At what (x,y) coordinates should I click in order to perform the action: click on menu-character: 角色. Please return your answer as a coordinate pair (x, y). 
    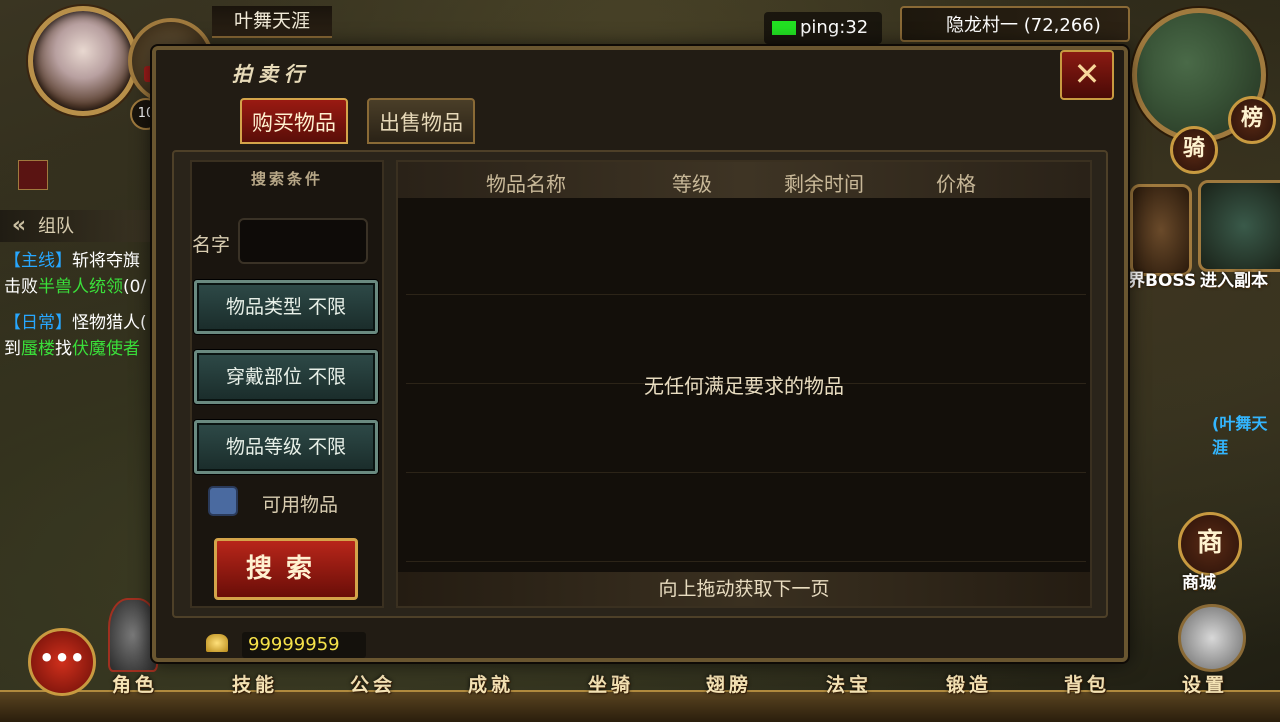
    Looking at the image, I should click on (135, 683).